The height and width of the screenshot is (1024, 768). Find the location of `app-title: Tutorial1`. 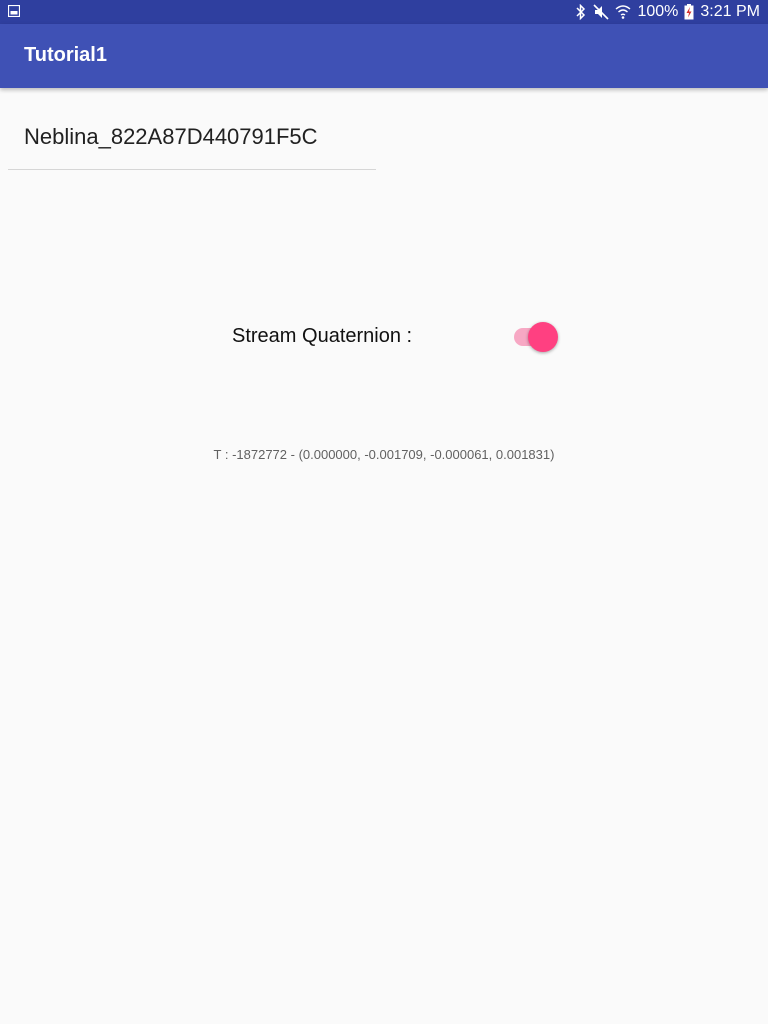

app-title: Tutorial1 is located at coordinates (65, 55).